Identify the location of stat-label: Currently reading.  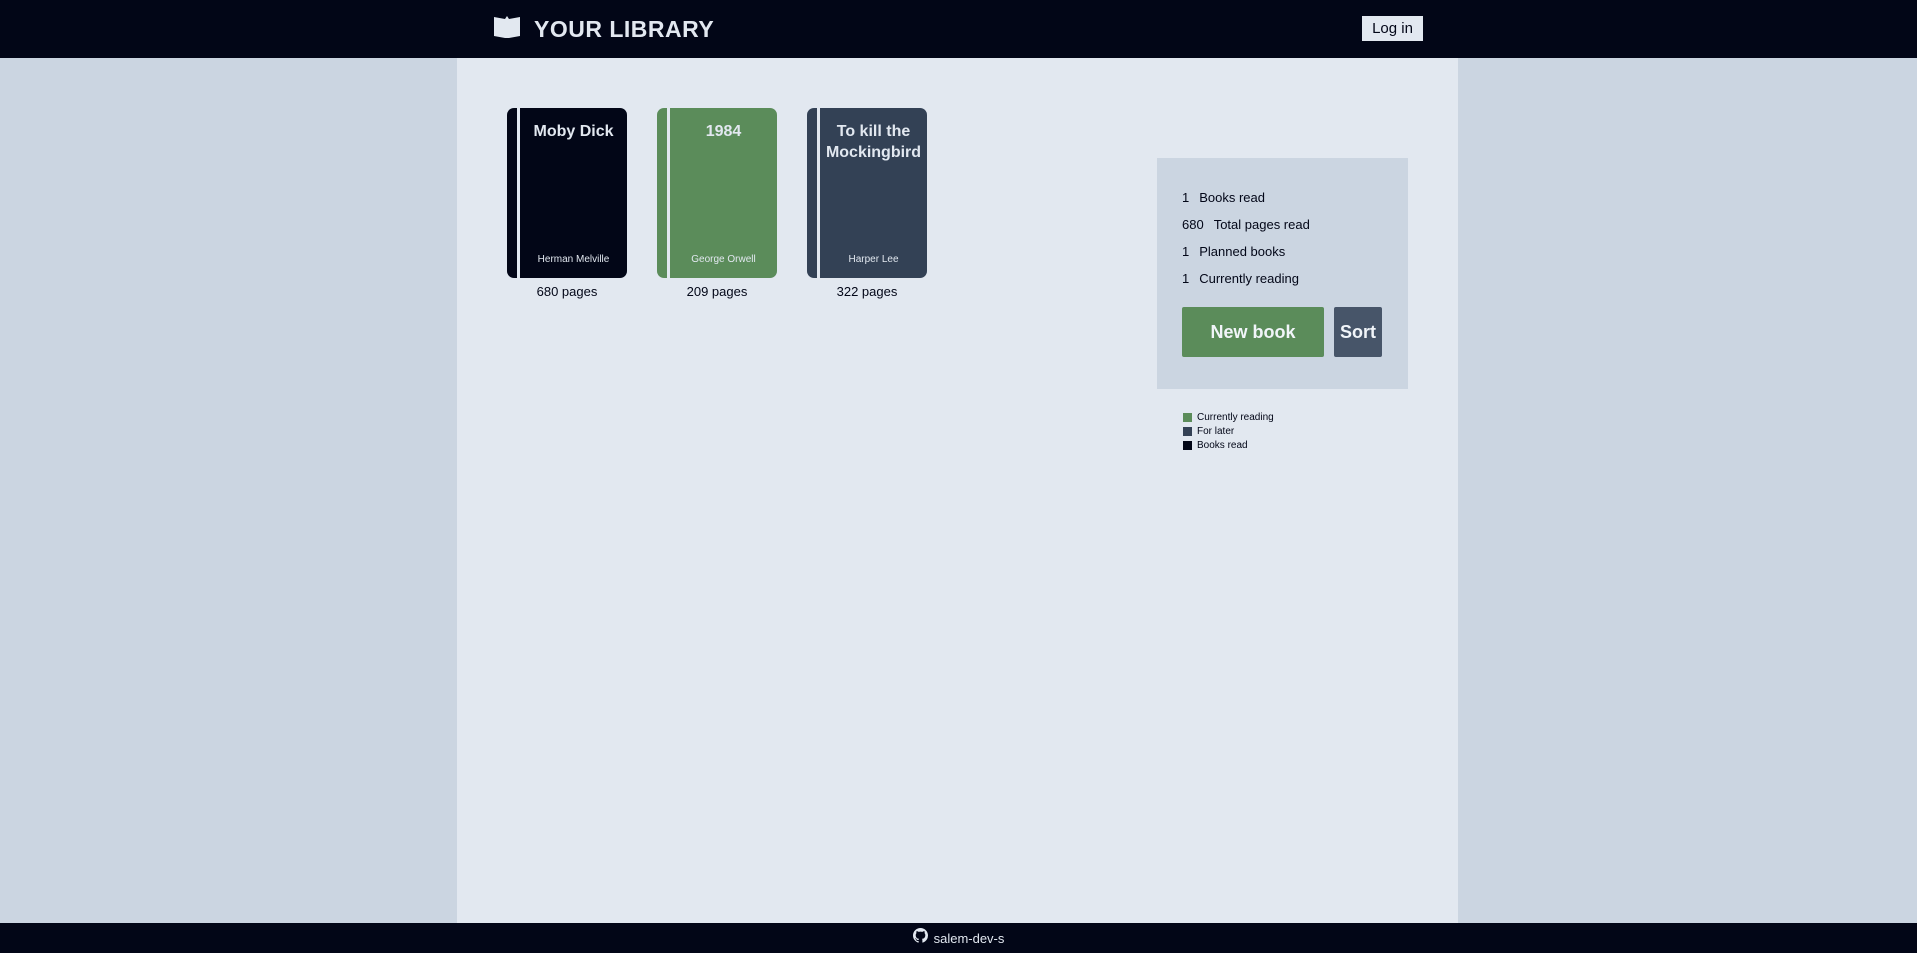
(1249, 278).